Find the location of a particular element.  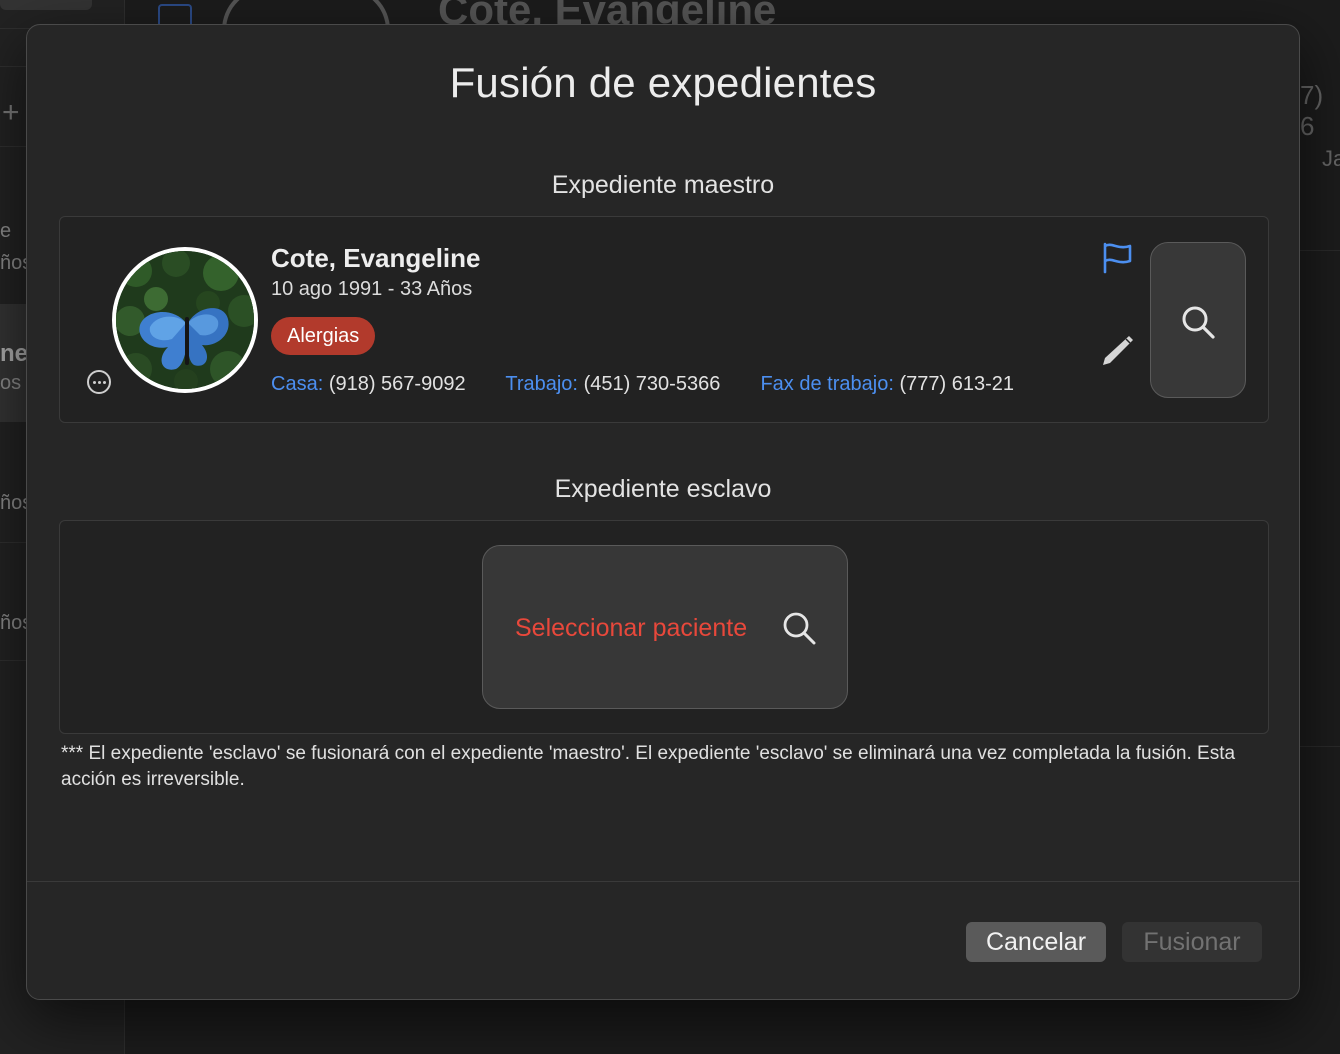

select-patient-label: Seleccionar paciente is located at coordinates (631, 628).